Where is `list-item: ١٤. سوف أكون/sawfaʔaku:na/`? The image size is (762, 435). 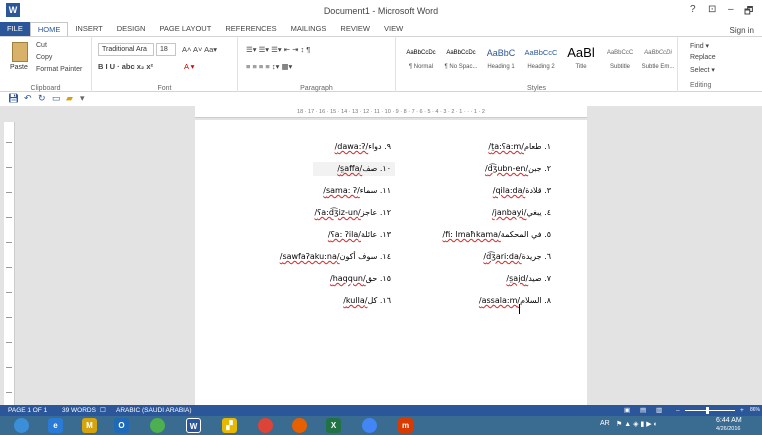 list-item: ١٤. سوف أكون/sawfaʔaku:na/ is located at coordinates (335, 256).